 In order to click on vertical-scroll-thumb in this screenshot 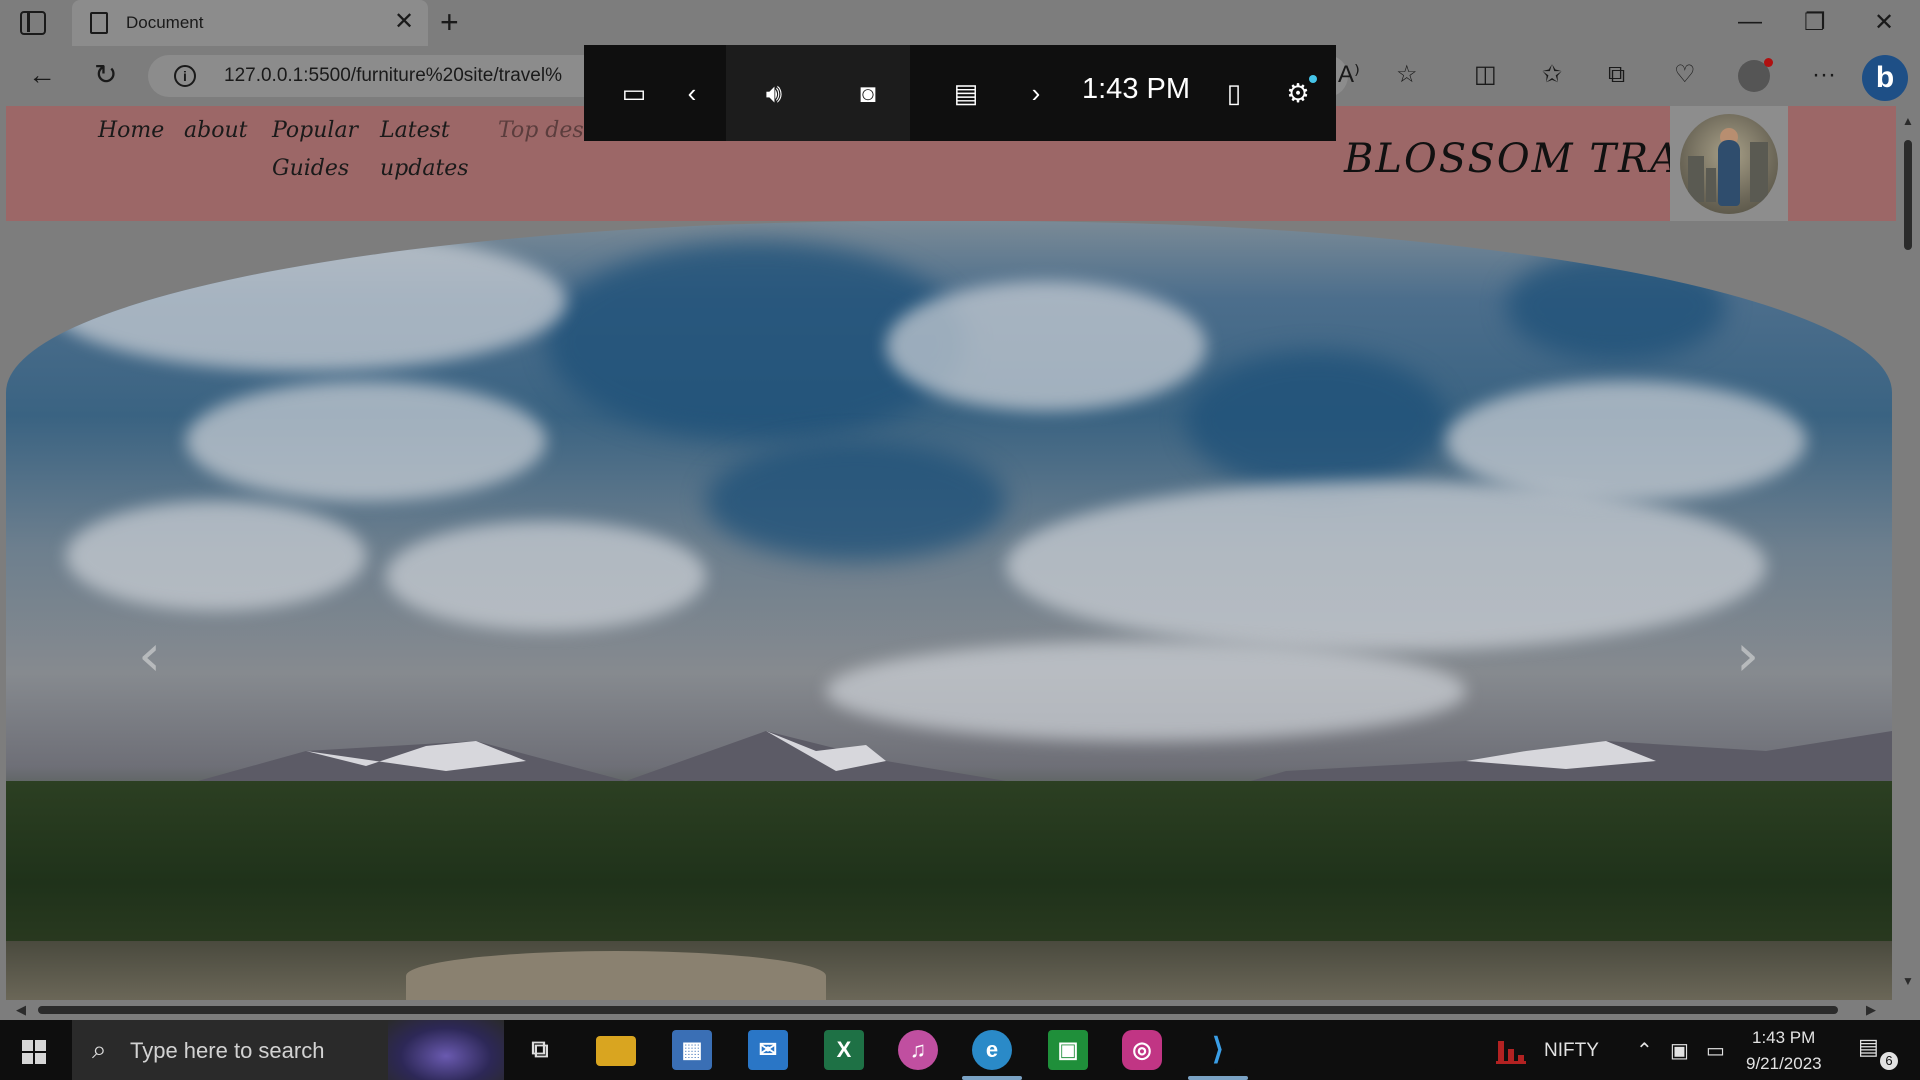, I will do `click(1908, 195)`.